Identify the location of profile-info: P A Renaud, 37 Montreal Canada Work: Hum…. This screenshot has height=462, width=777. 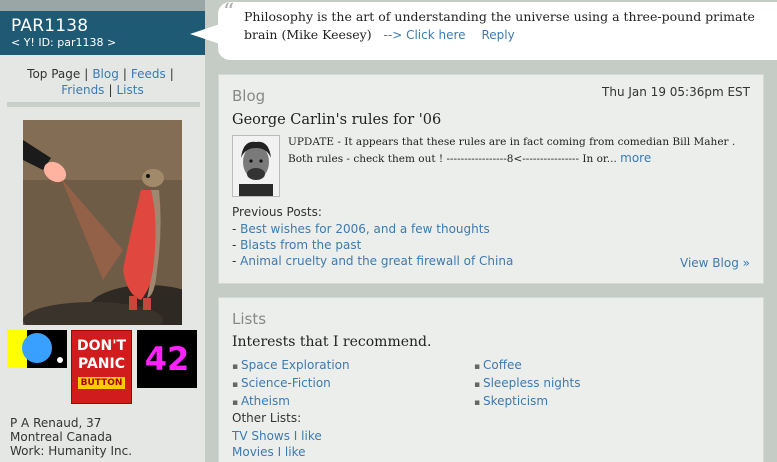
(71, 437).